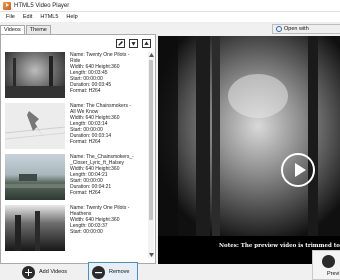 The image size is (340, 280). Describe the element at coordinates (12, 29) in the screenshot. I see `tab-videos: Videos` at that location.